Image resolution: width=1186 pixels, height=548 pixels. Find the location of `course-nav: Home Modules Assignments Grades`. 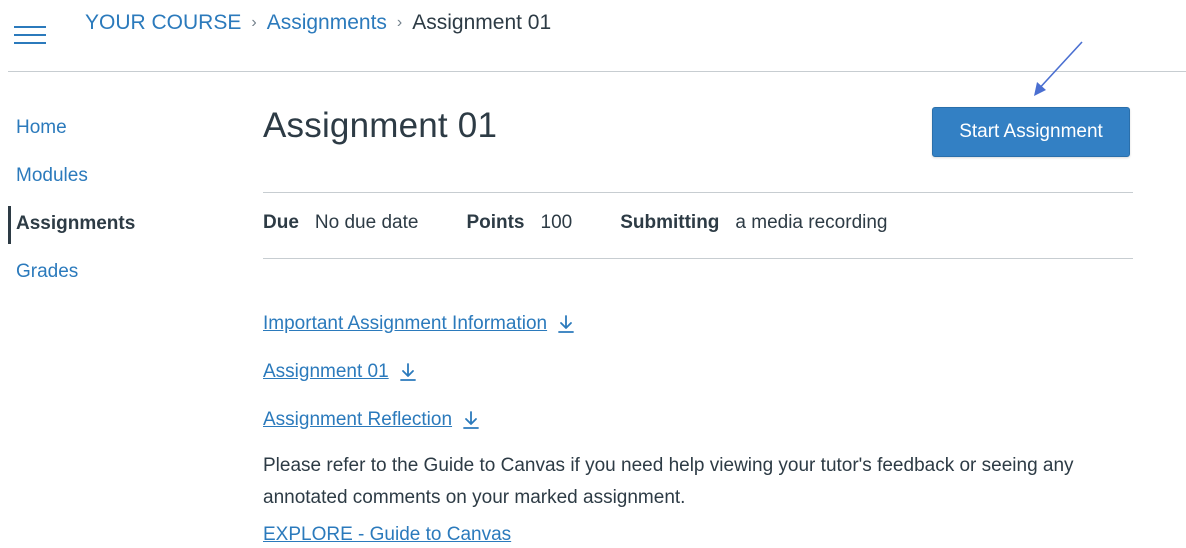

course-nav: Home Modules Assignments Grades is located at coordinates (88, 206).